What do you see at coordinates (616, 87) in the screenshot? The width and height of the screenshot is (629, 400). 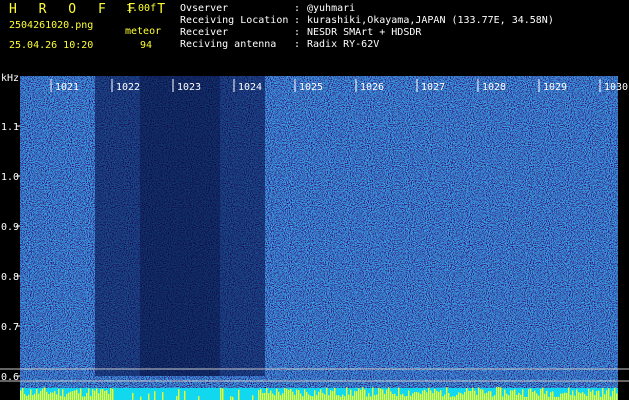 I see `frequency-label-1030: 1030` at bounding box center [616, 87].